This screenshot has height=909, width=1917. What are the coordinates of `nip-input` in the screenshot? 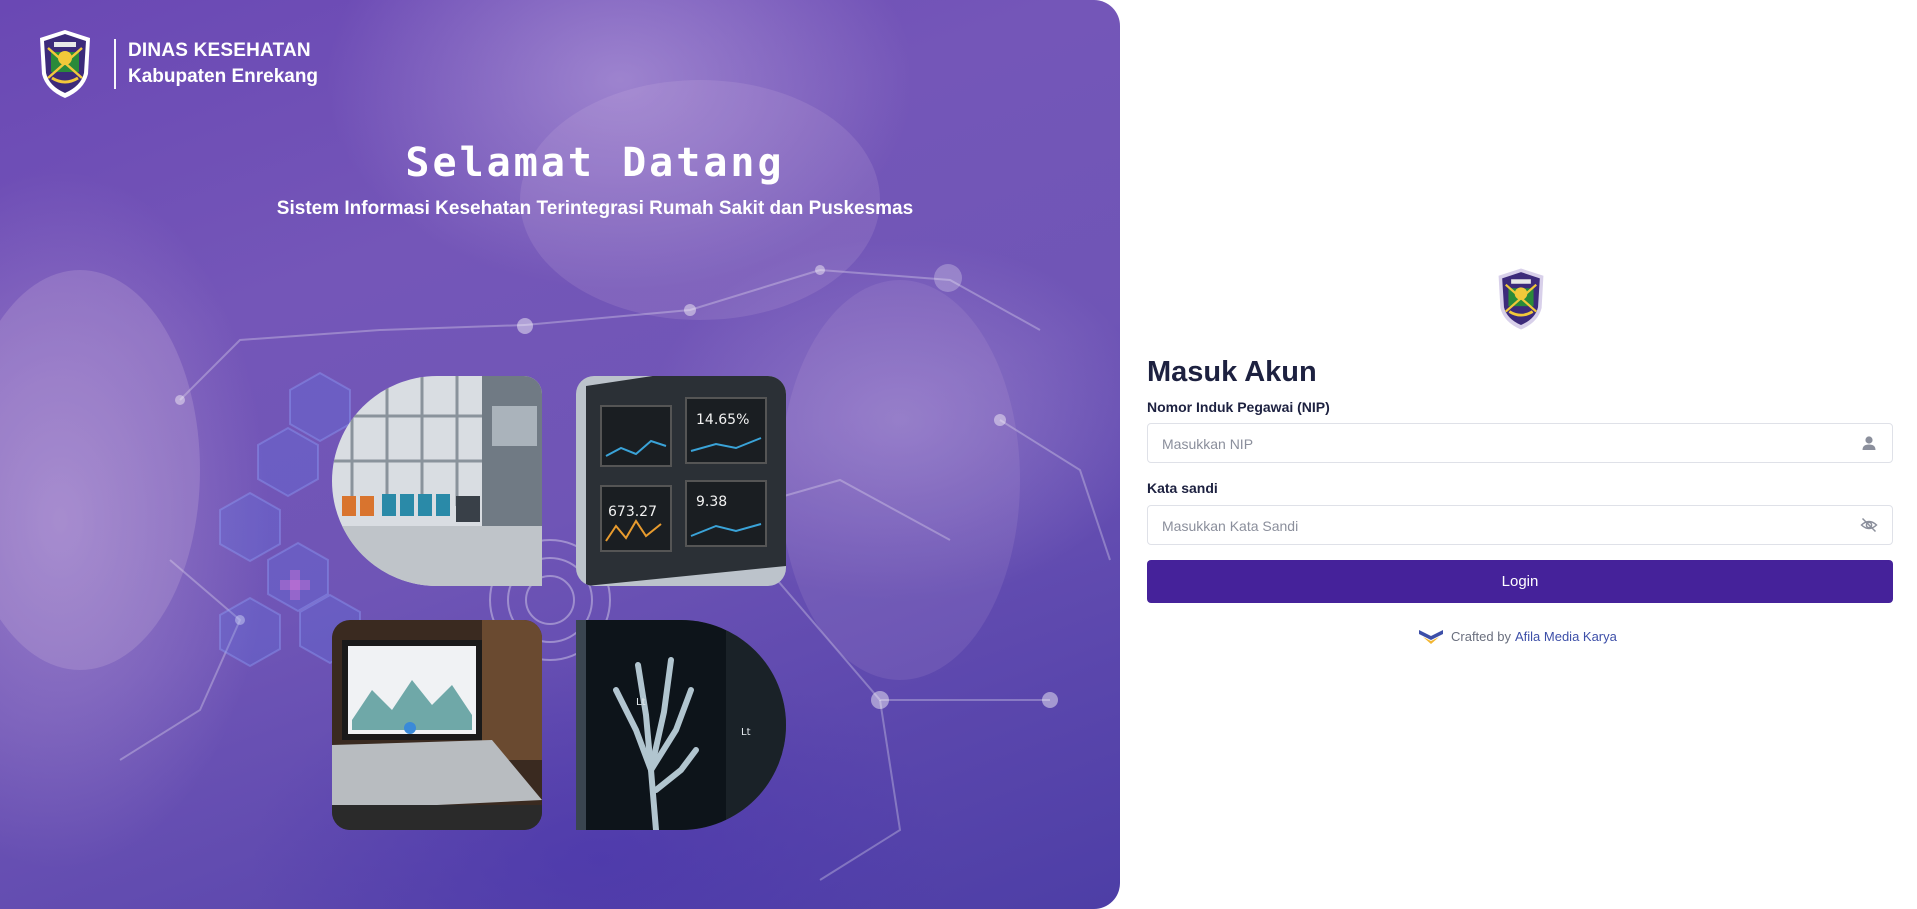 It's located at (1502, 444).